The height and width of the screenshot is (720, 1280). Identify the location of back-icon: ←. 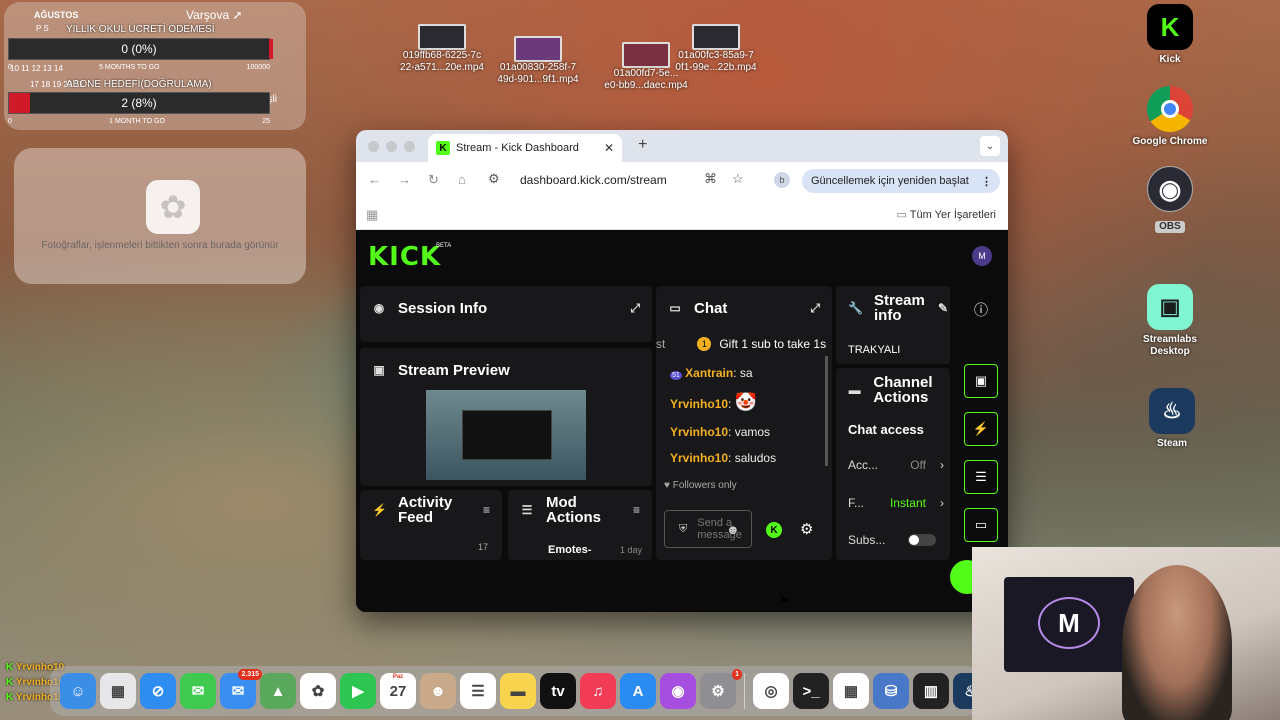
(374, 179).